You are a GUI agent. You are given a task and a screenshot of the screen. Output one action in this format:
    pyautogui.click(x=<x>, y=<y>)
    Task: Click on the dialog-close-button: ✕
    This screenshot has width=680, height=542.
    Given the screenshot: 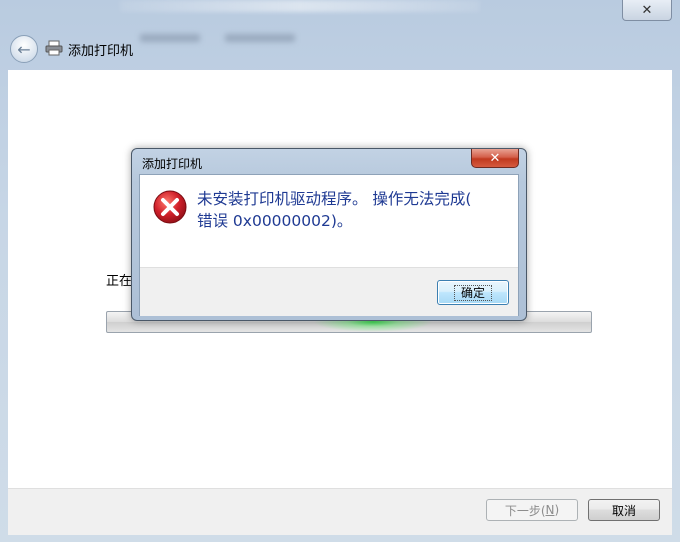 What is the action you would take?
    pyautogui.click(x=495, y=158)
    